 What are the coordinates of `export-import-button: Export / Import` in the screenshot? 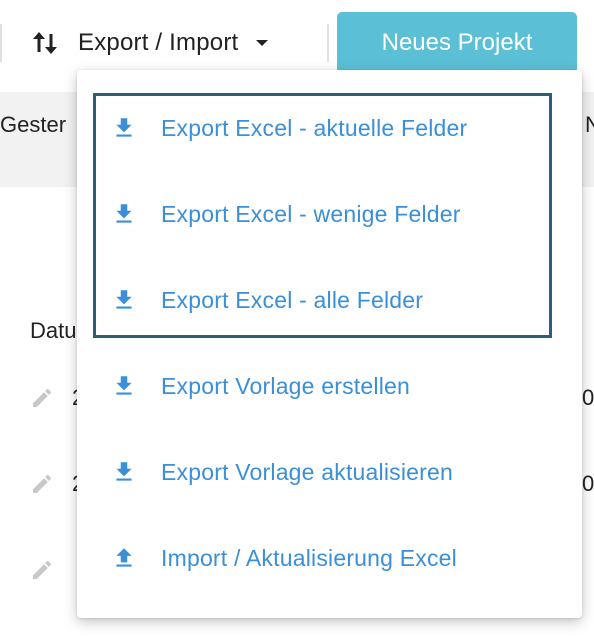 It's located at (175, 43).